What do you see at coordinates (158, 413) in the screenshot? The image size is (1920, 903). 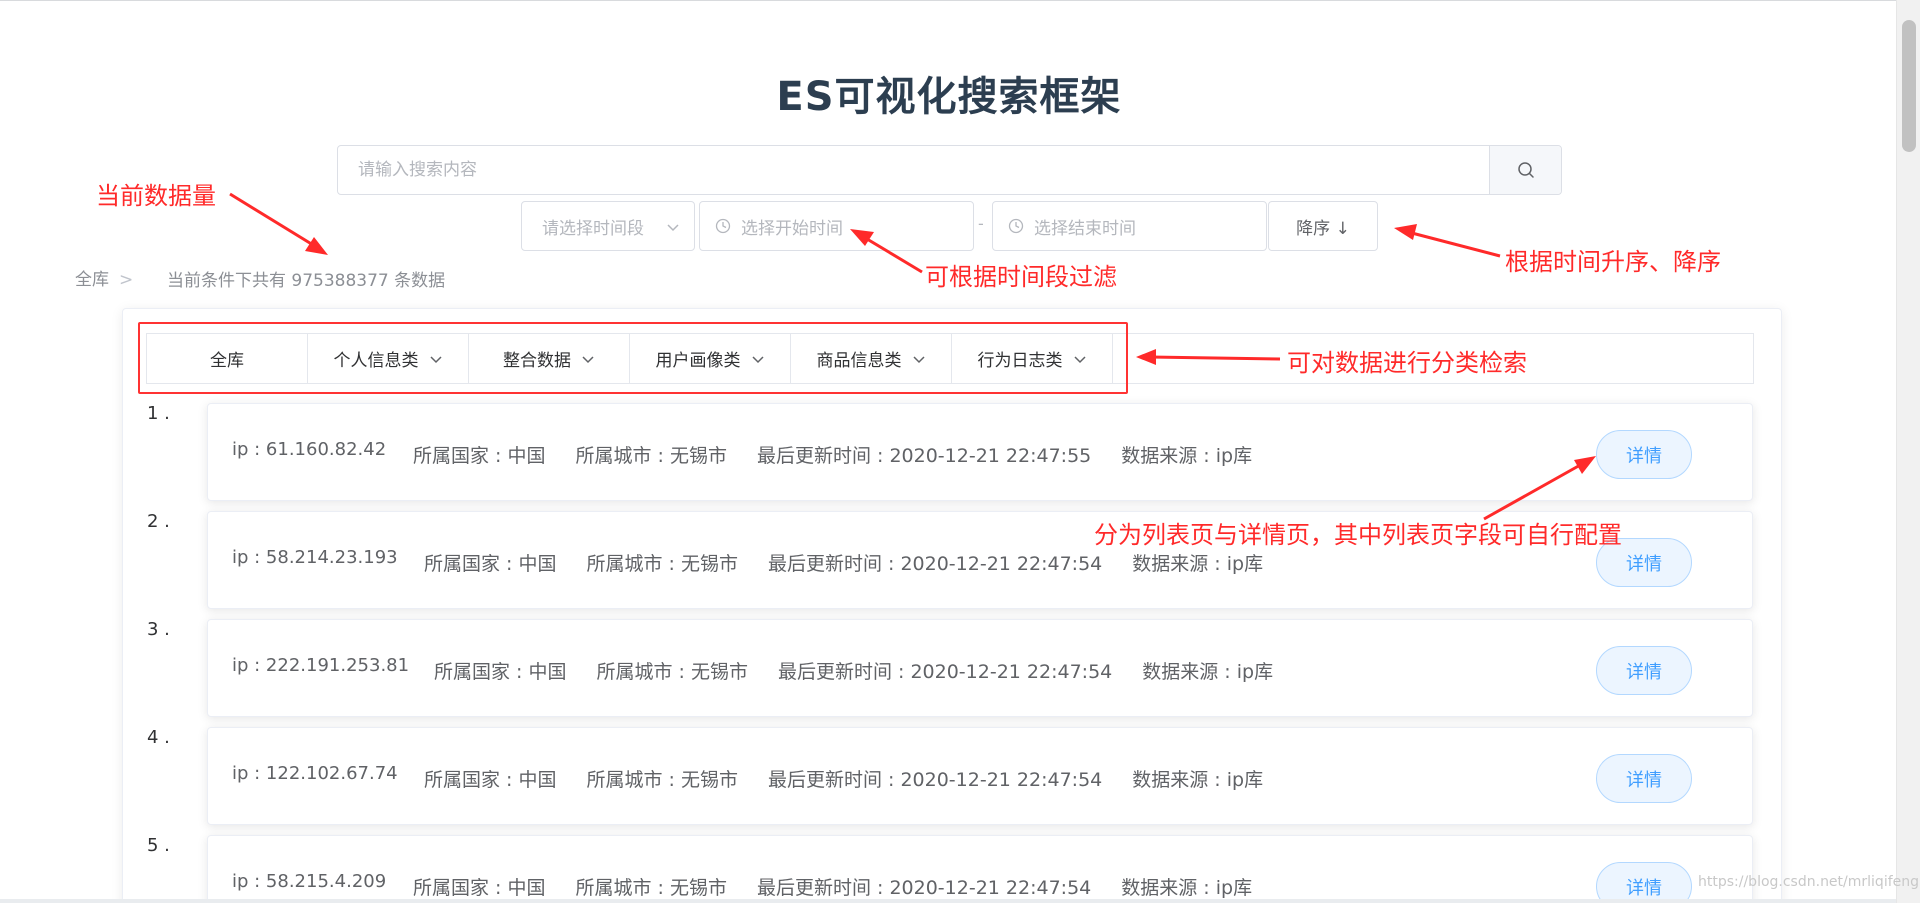 I see `result-index: 1 .` at bounding box center [158, 413].